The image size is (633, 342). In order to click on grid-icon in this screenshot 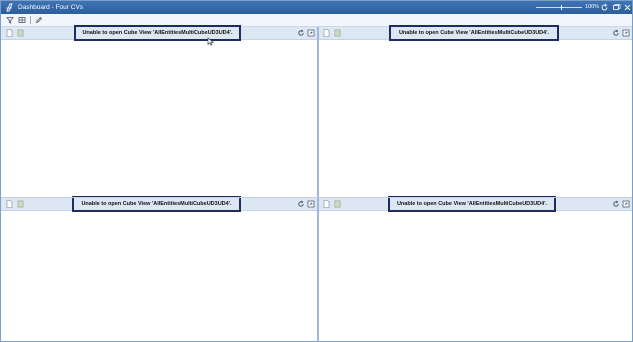, I will do `click(22, 20)`.